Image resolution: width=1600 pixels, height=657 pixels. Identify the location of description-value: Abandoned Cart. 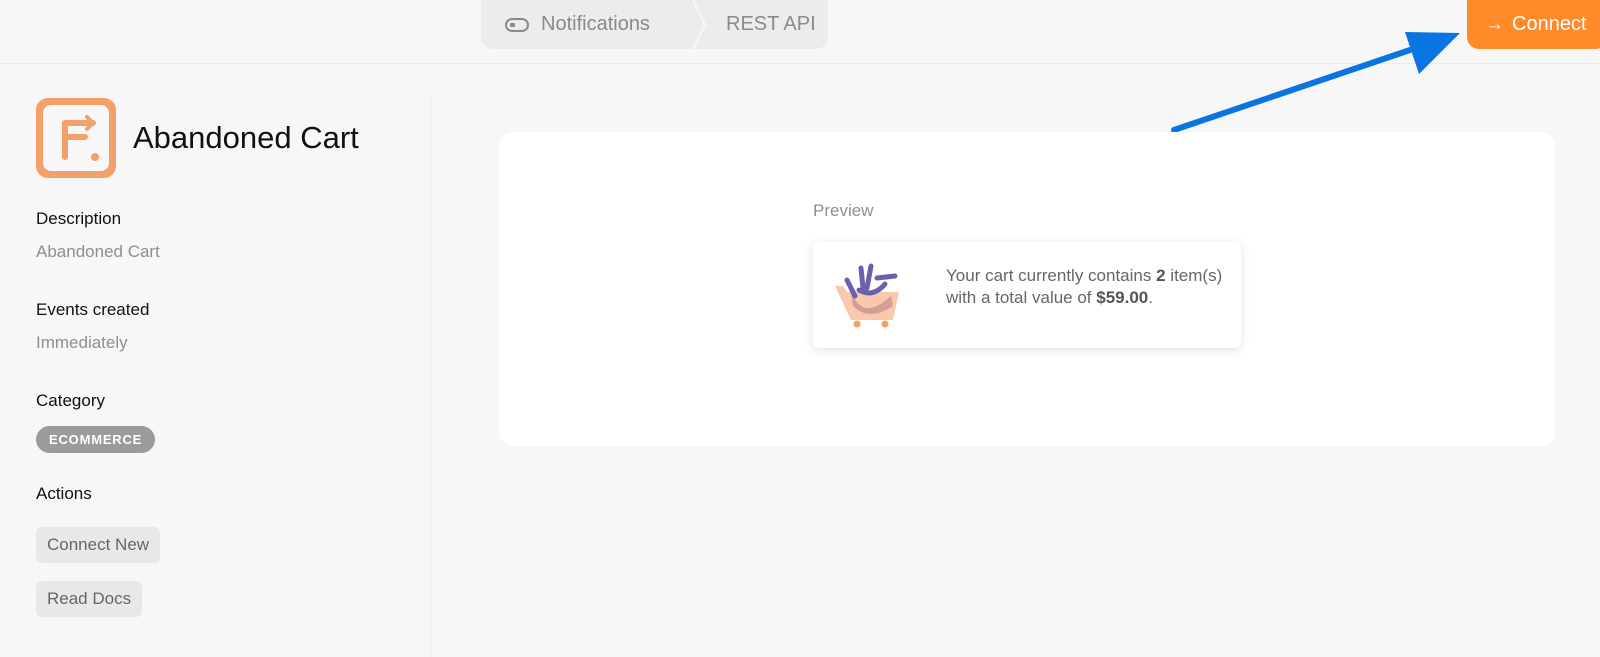
(98, 251).